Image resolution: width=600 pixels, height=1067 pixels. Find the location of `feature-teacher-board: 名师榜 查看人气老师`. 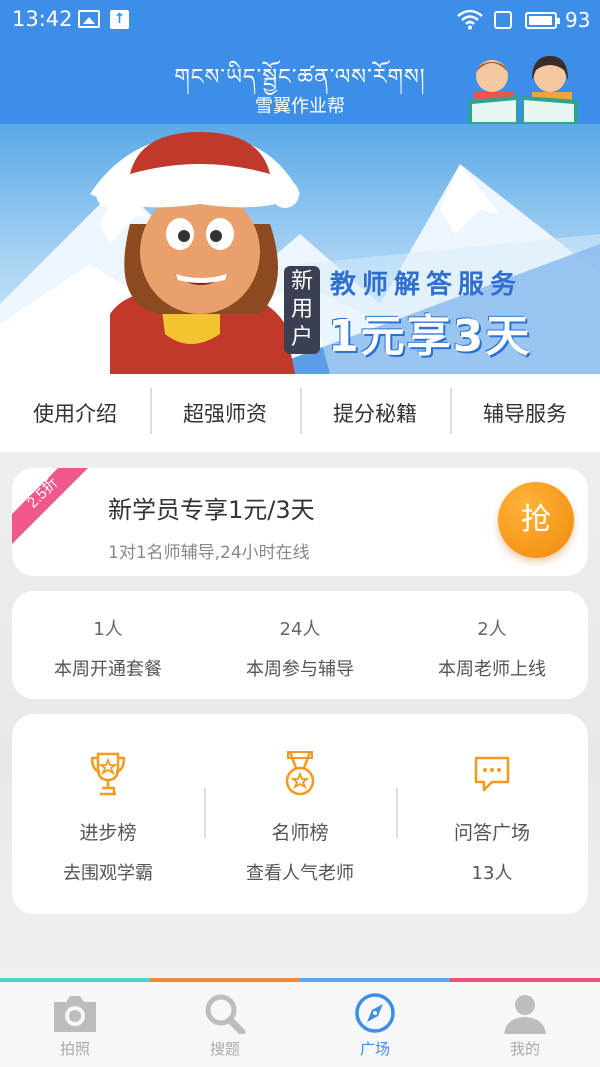

feature-teacher-board: 名师榜 查看人气老师 is located at coordinates (300, 814).